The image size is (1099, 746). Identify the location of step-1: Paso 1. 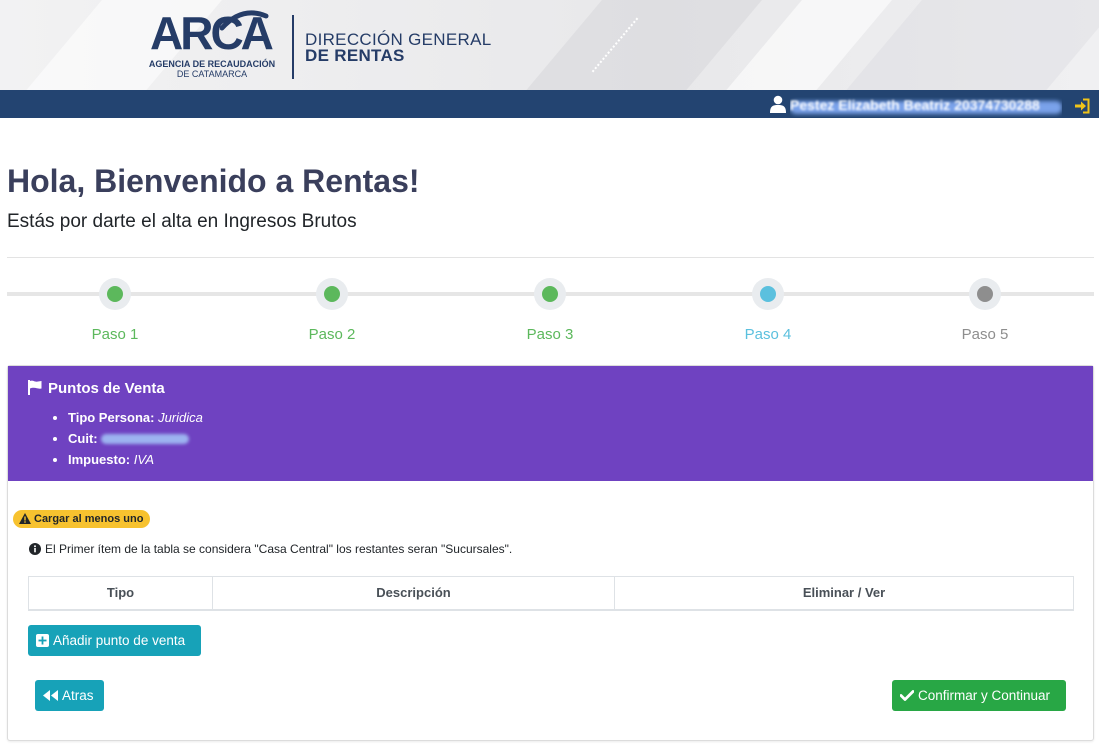
(115, 310).